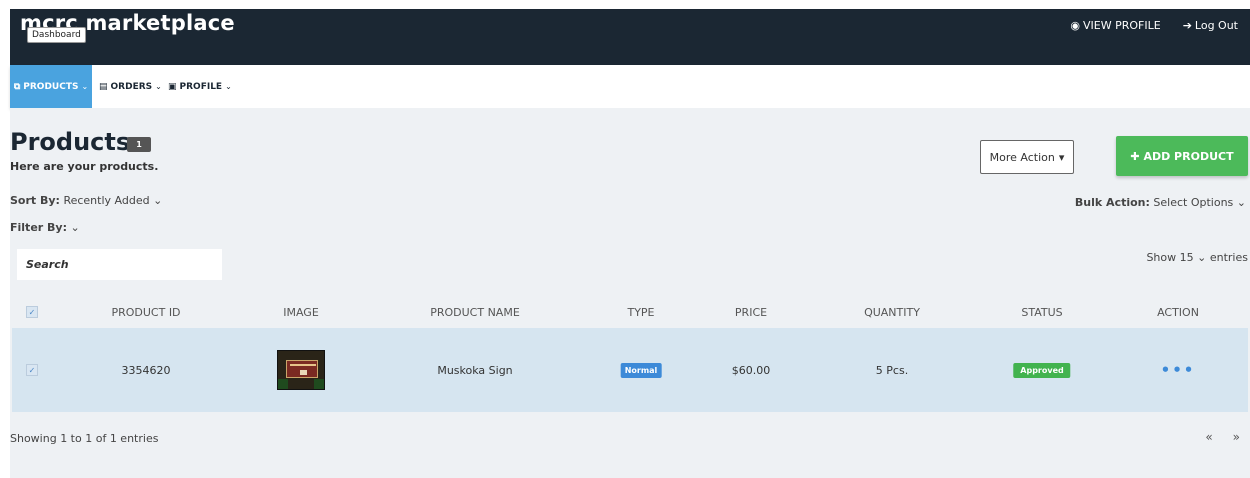 The image size is (1250, 478). What do you see at coordinates (1193, 202) in the screenshot?
I see `bulk-action-value: Select Options` at bounding box center [1193, 202].